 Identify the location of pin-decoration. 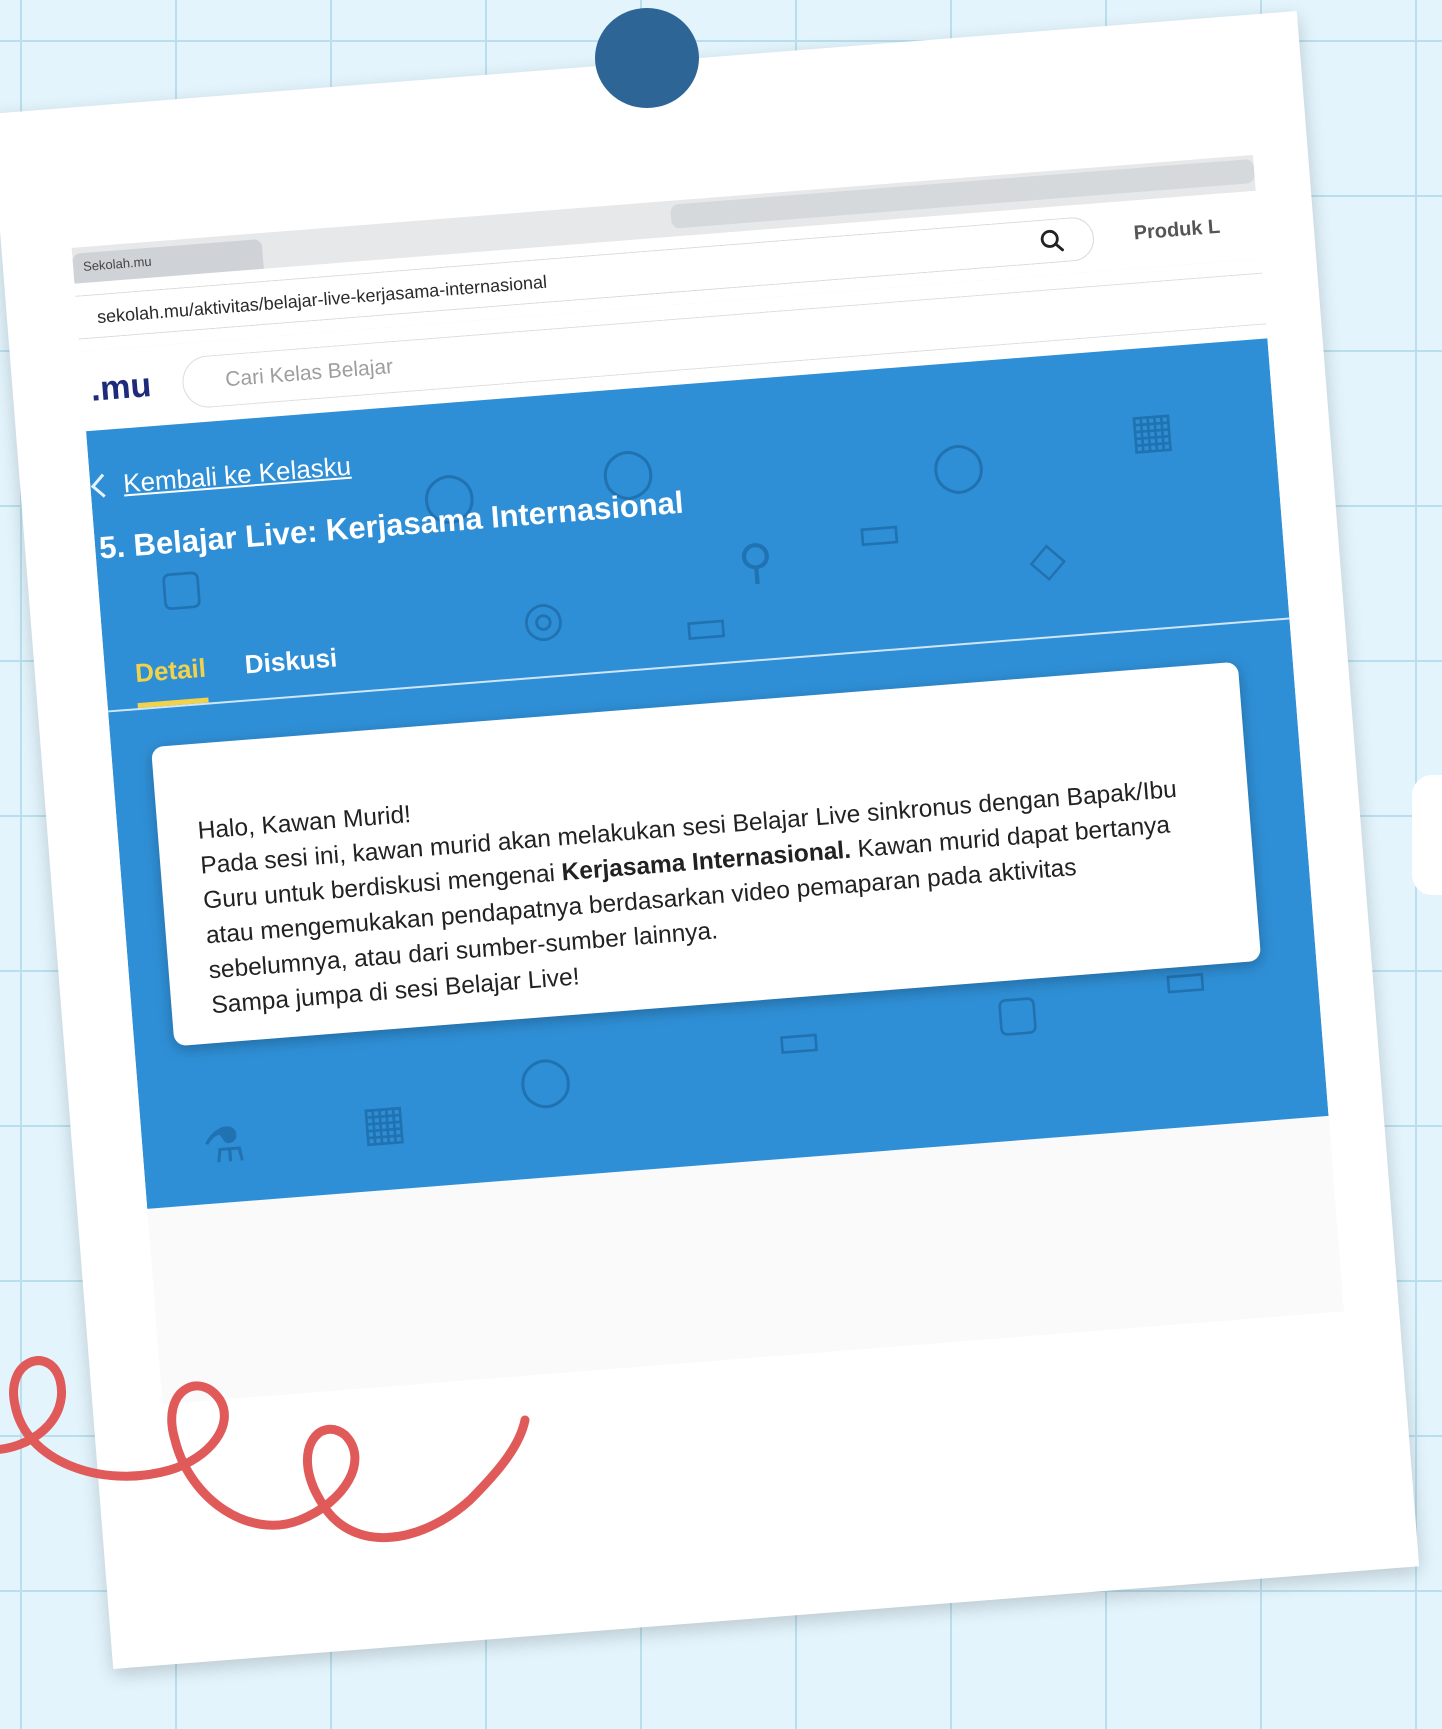
(647, 58).